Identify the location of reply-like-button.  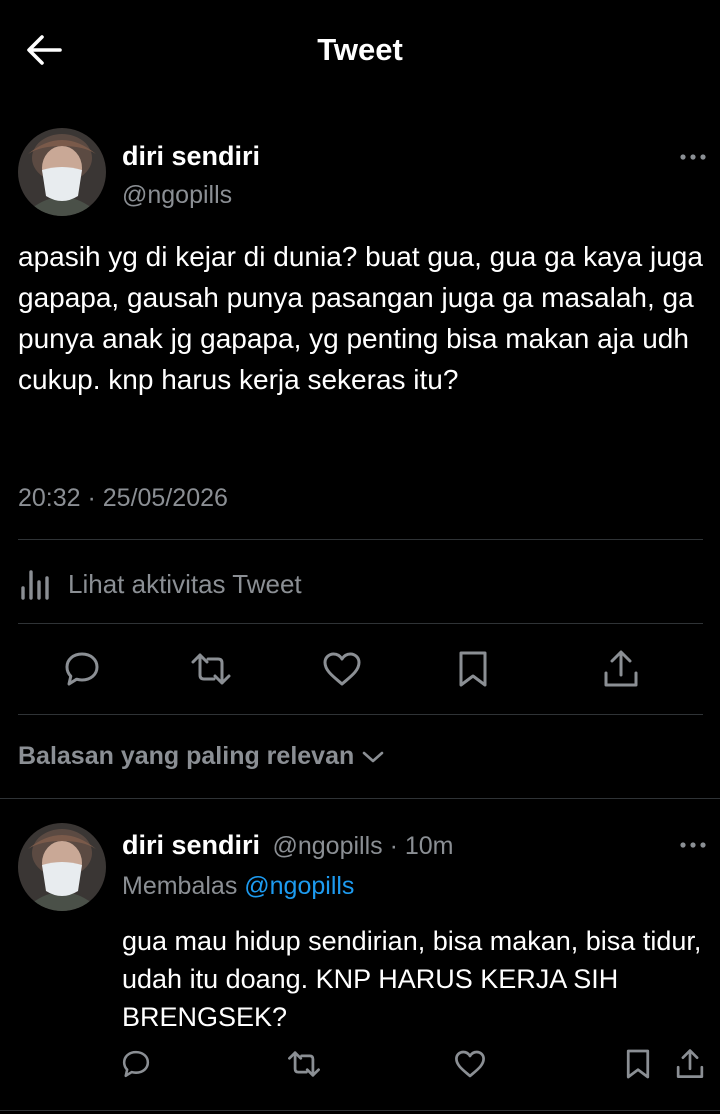
(470, 1064).